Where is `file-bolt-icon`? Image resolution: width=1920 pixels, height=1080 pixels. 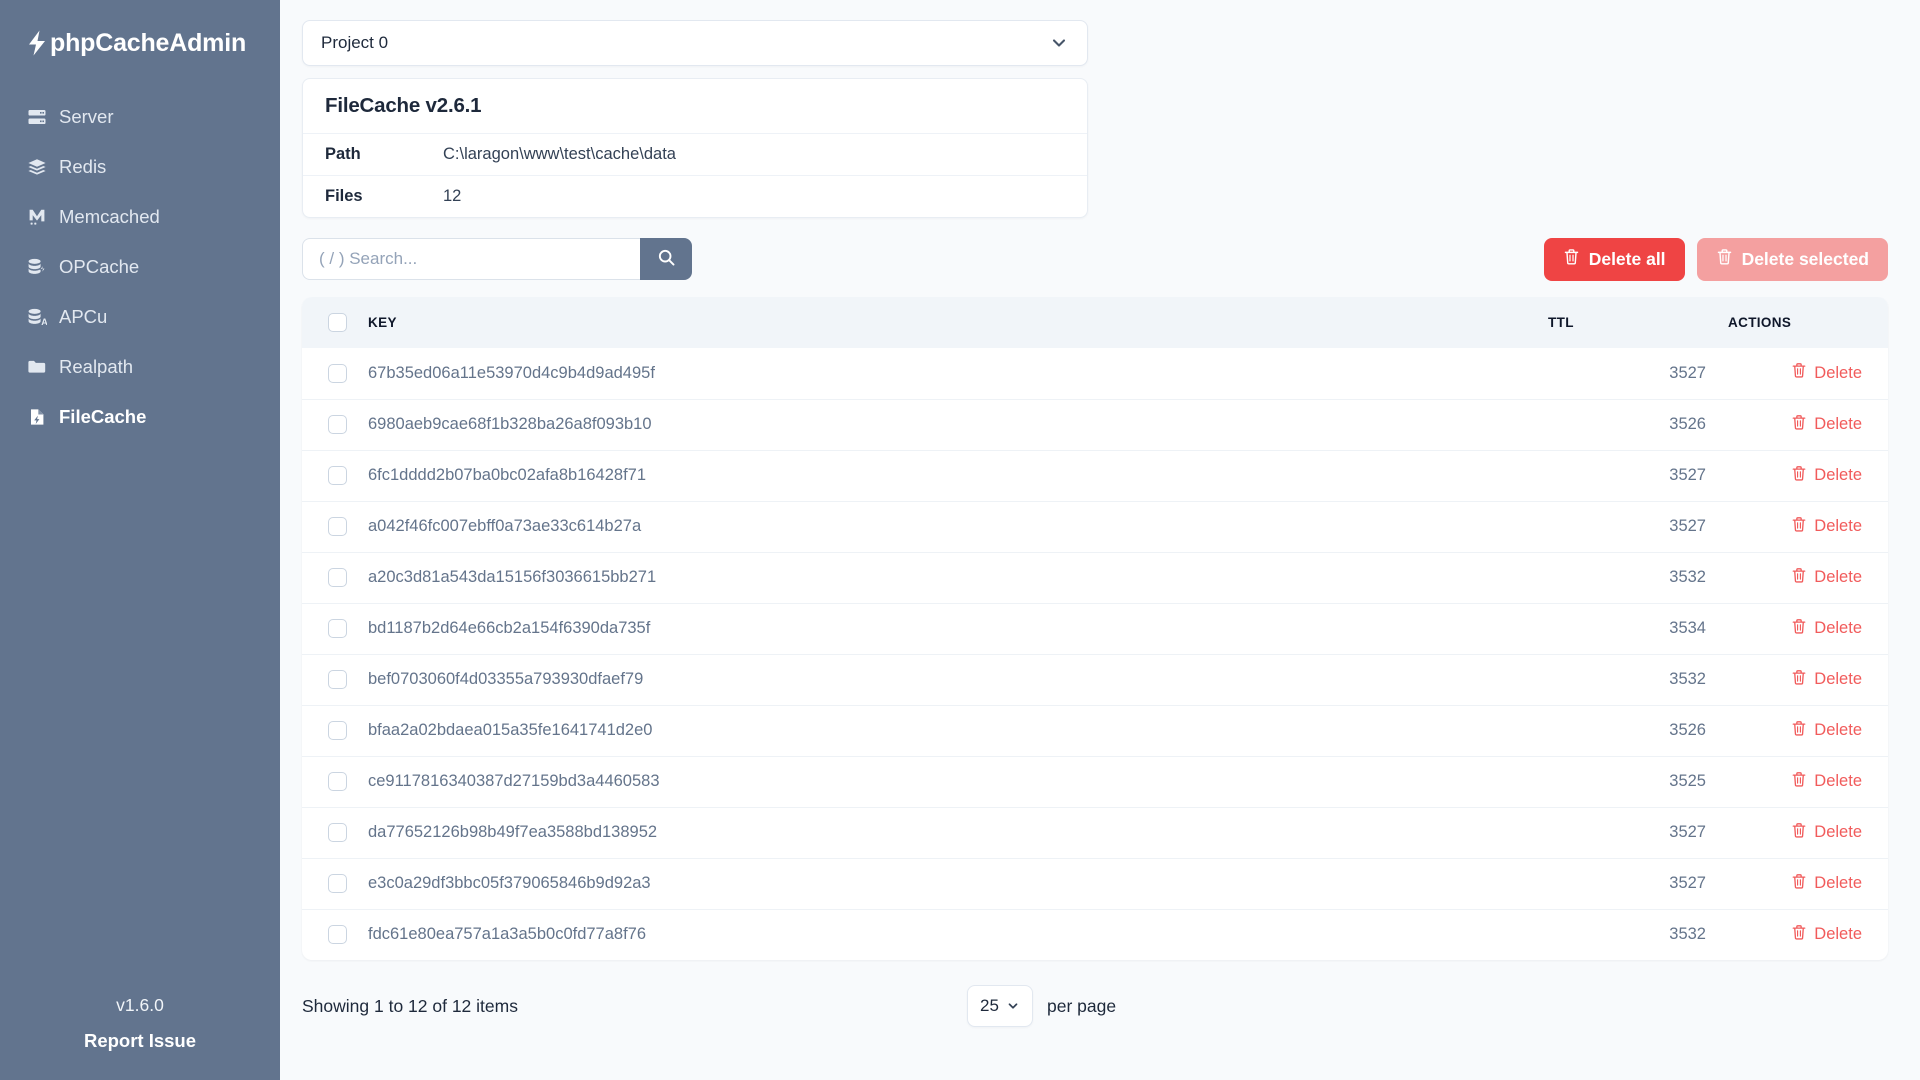
file-bolt-icon is located at coordinates (37, 417).